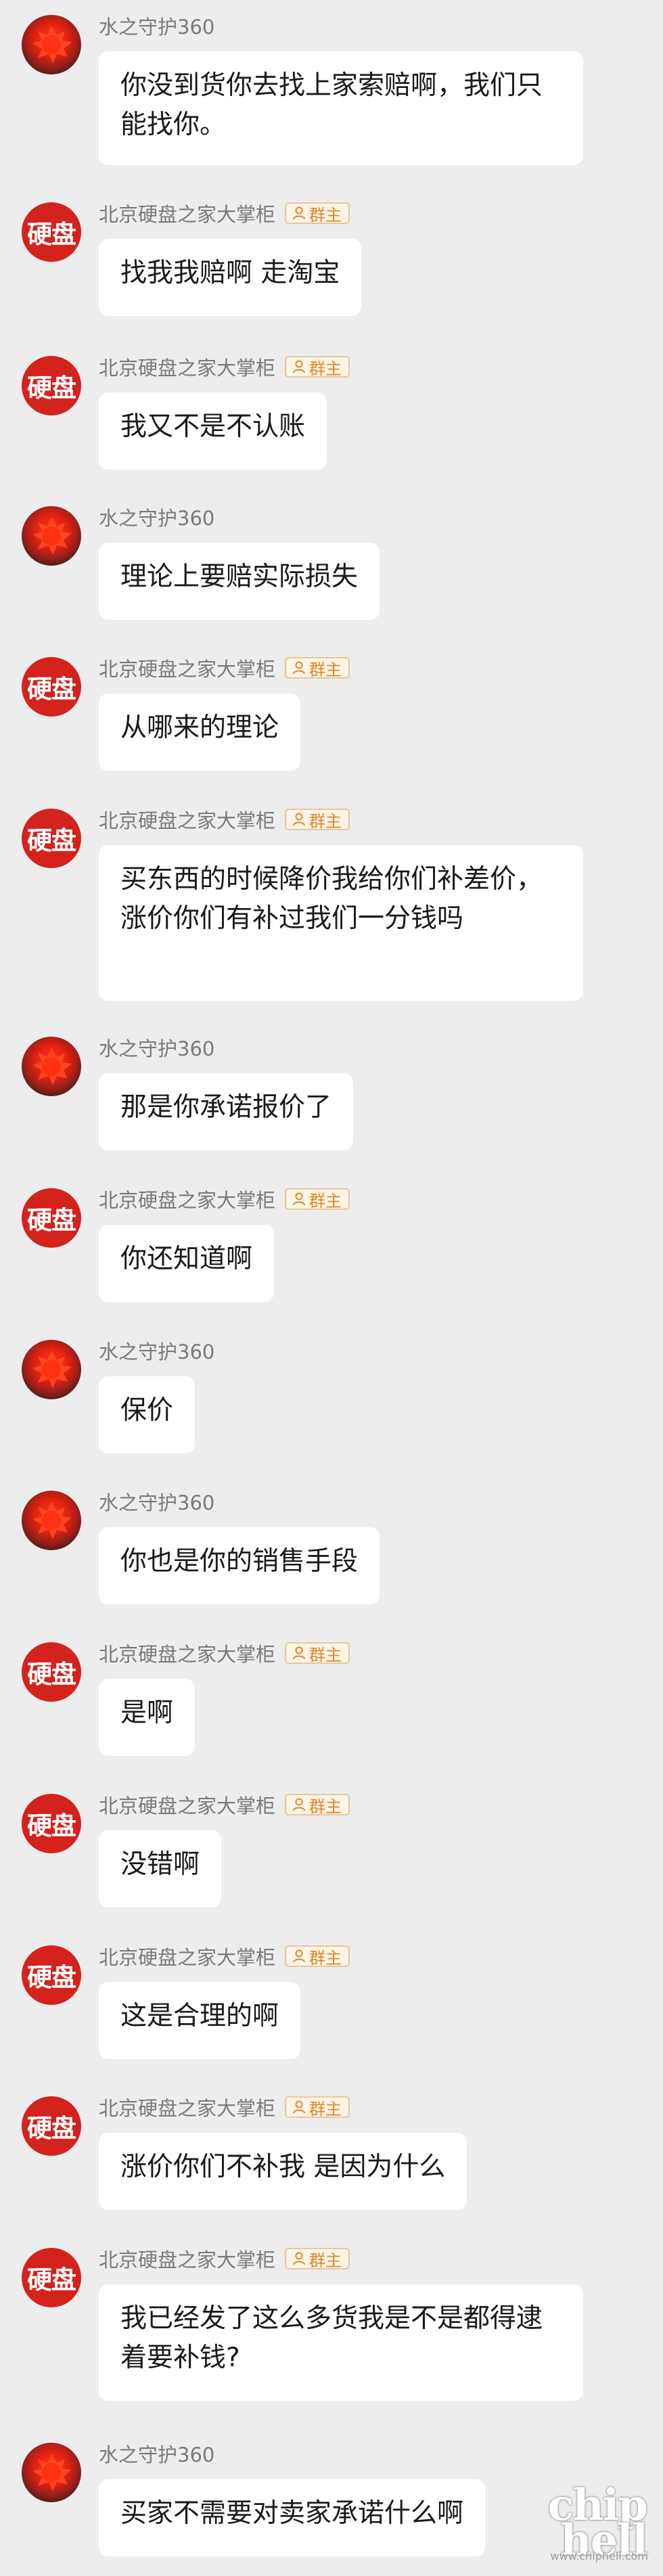 The height and width of the screenshot is (2576, 663). What do you see at coordinates (147, 1414) in the screenshot?
I see `message-bubble: 保价` at bounding box center [147, 1414].